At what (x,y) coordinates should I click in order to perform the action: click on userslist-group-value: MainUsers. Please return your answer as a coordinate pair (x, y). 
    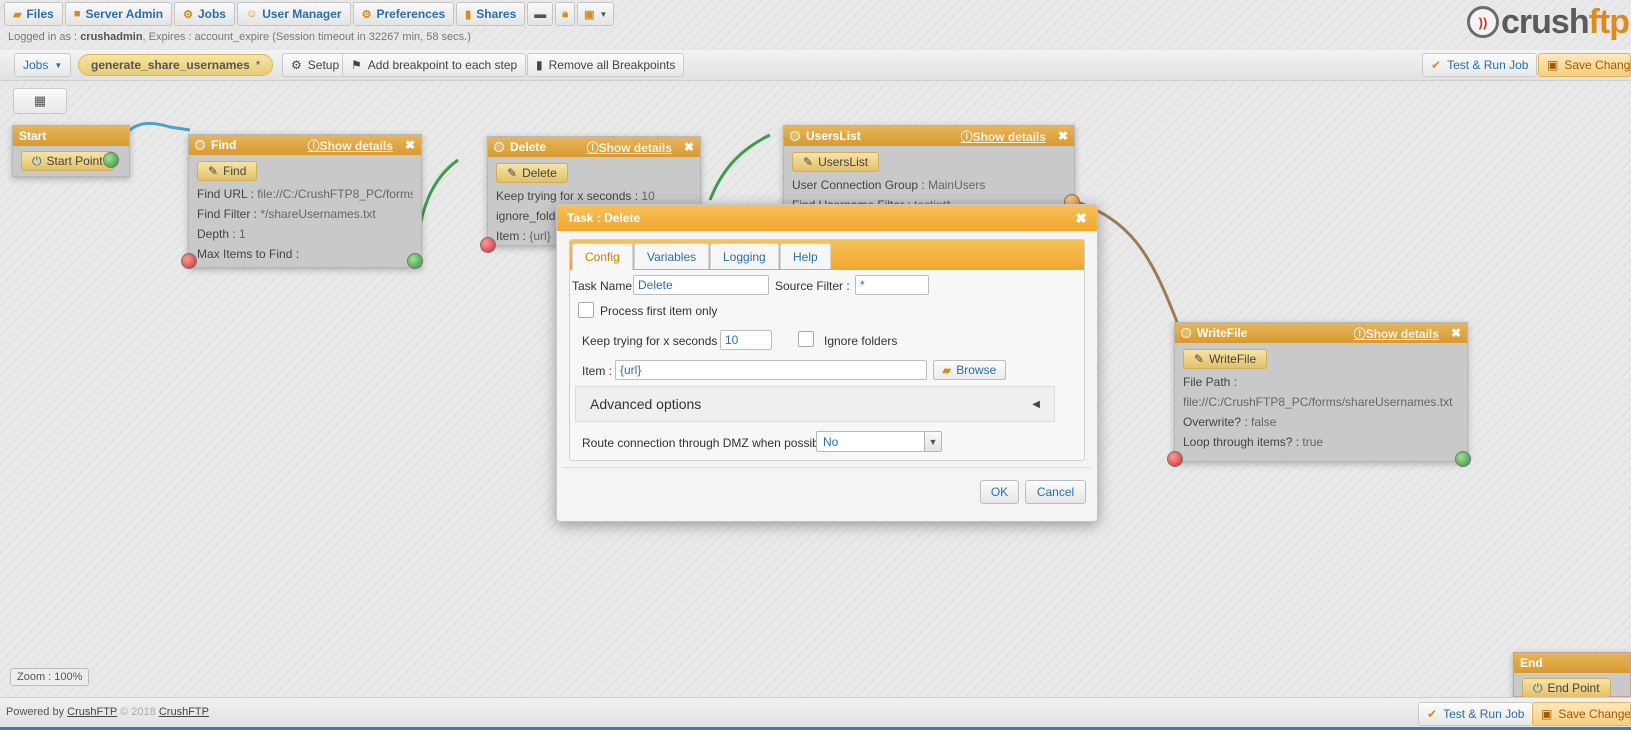
    Looking at the image, I should click on (957, 185).